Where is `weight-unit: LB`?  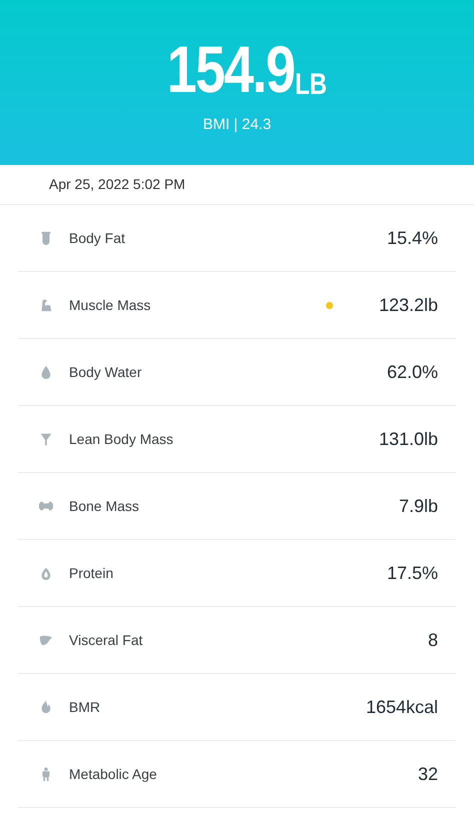 weight-unit: LB is located at coordinates (310, 85).